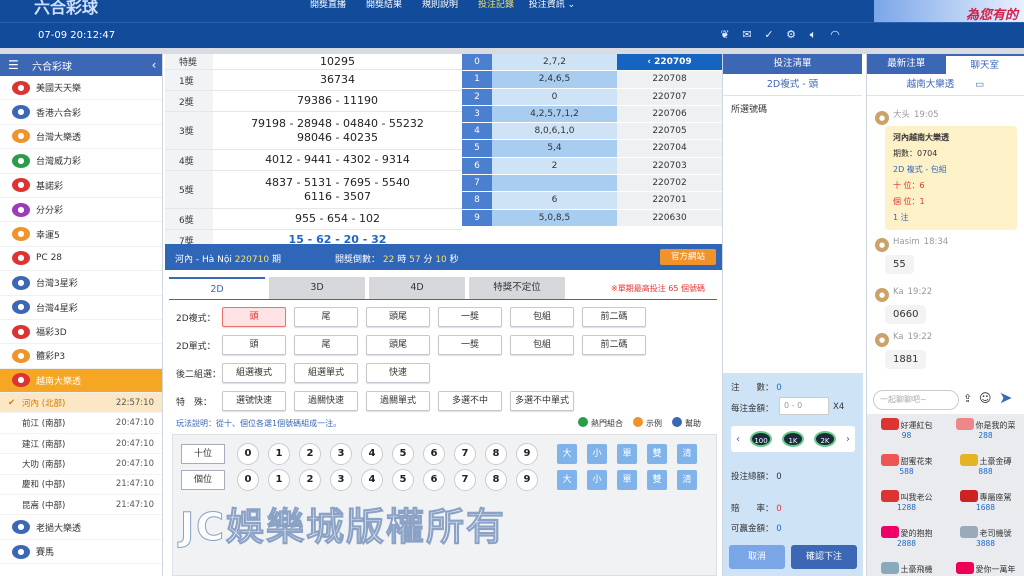 Image resolution: width=1024 pixels, height=576 pixels. What do you see at coordinates (384, 5) in the screenshot?
I see `nav-item: 開獎結果` at bounding box center [384, 5].